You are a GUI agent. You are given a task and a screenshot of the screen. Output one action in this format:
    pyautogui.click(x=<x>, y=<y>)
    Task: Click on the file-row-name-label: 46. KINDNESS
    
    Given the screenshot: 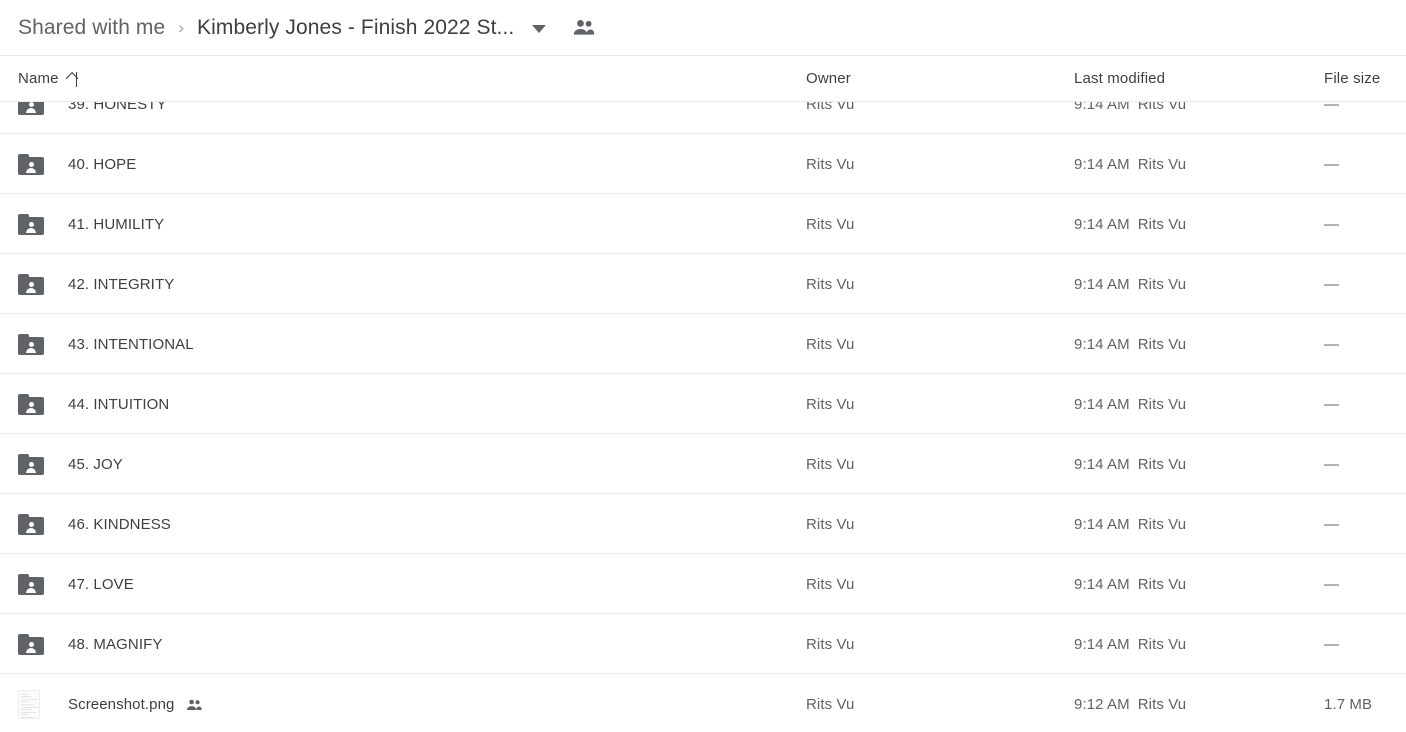 What is the action you would take?
    pyautogui.click(x=119, y=524)
    